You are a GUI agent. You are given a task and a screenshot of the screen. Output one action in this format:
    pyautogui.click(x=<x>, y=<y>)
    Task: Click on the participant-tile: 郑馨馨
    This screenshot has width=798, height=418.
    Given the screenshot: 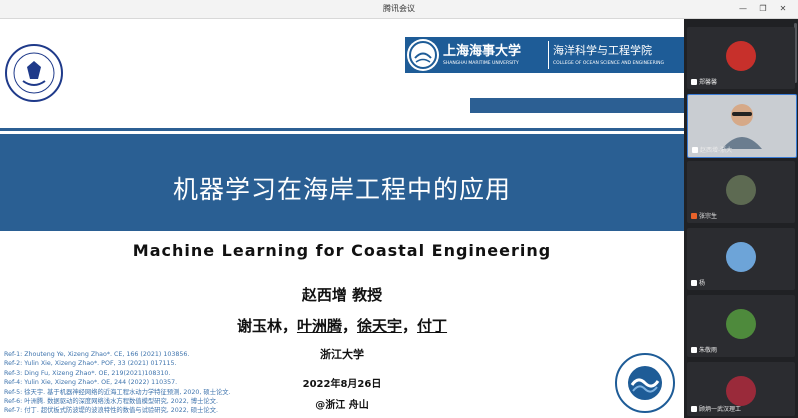 What is the action you would take?
    pyautogui.click(x=741, y=58)
    